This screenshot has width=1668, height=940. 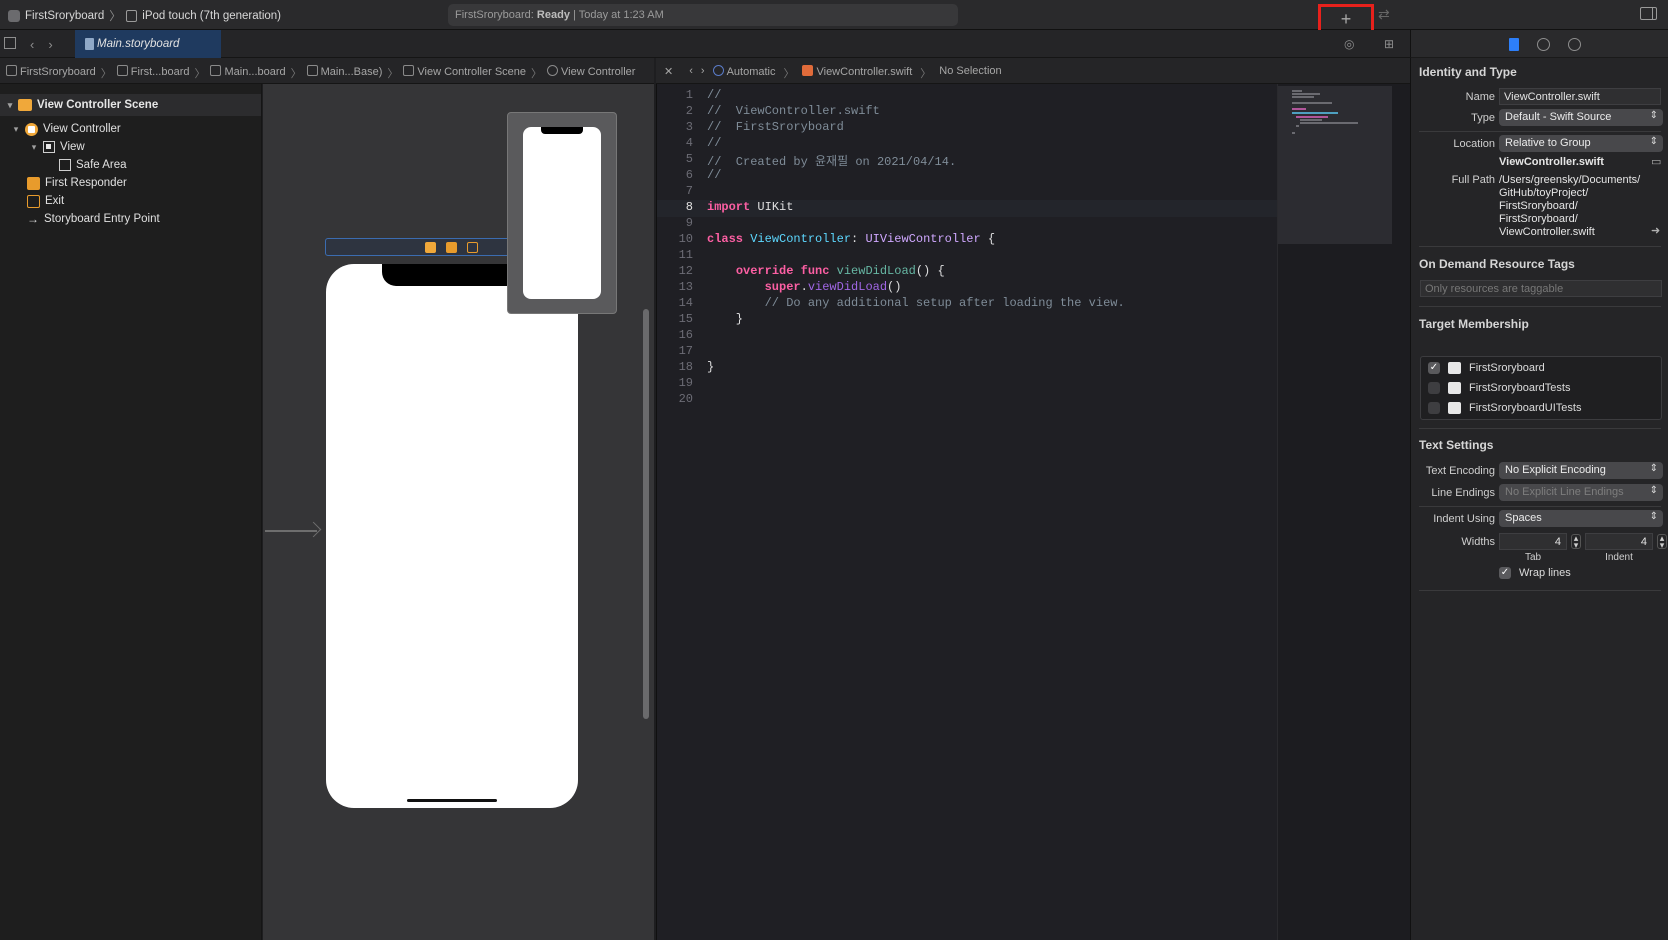 What do you see at coordinates (344, 71) in the screenshot?
I see `jump-item-base: Main...Base)` at bounding box center [344, 71].